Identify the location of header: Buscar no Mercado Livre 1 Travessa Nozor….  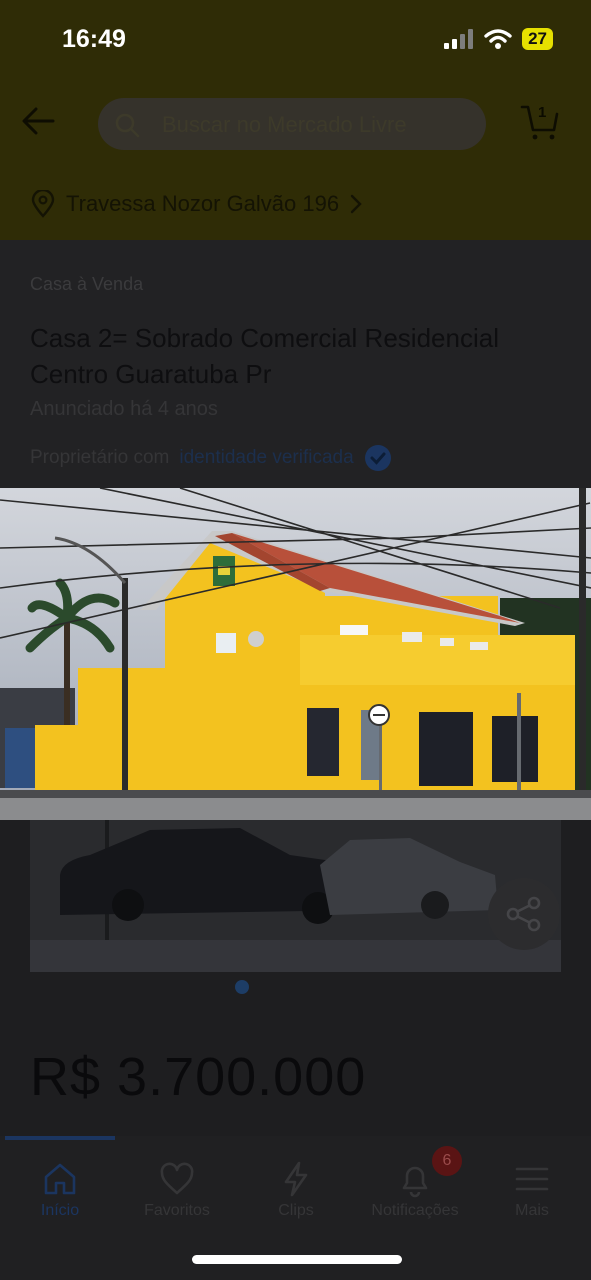
(295, 160).